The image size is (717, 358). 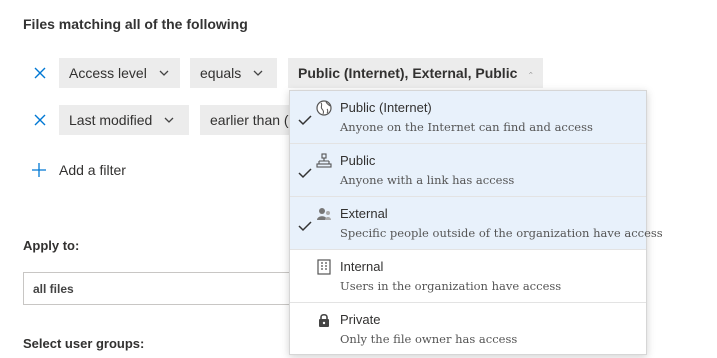 What do you see at coordinates (92, 170) in the screenshot?
I see `add-filter-label: Add a filter` at bounding box center [92, 170].